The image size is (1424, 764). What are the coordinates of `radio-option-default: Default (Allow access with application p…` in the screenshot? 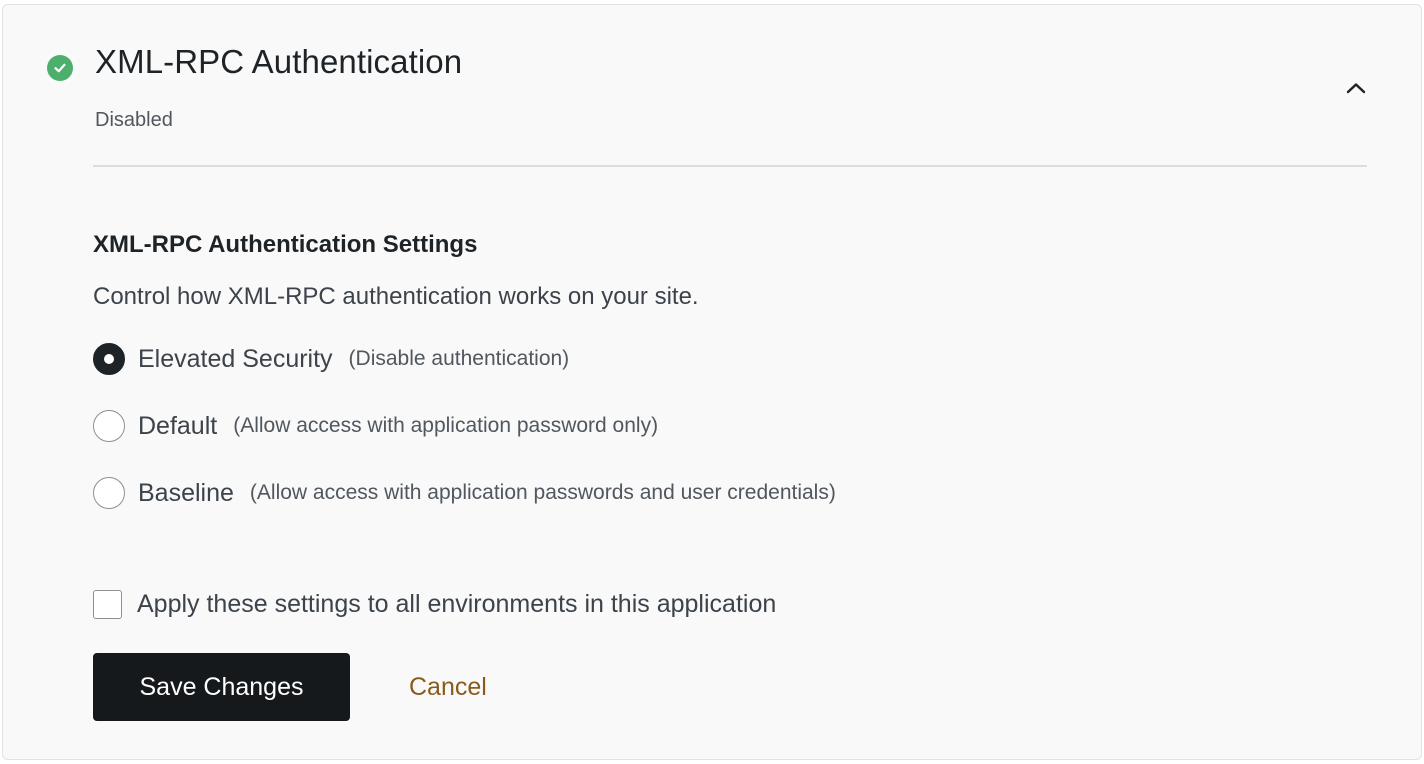 It's located at (375, 426).